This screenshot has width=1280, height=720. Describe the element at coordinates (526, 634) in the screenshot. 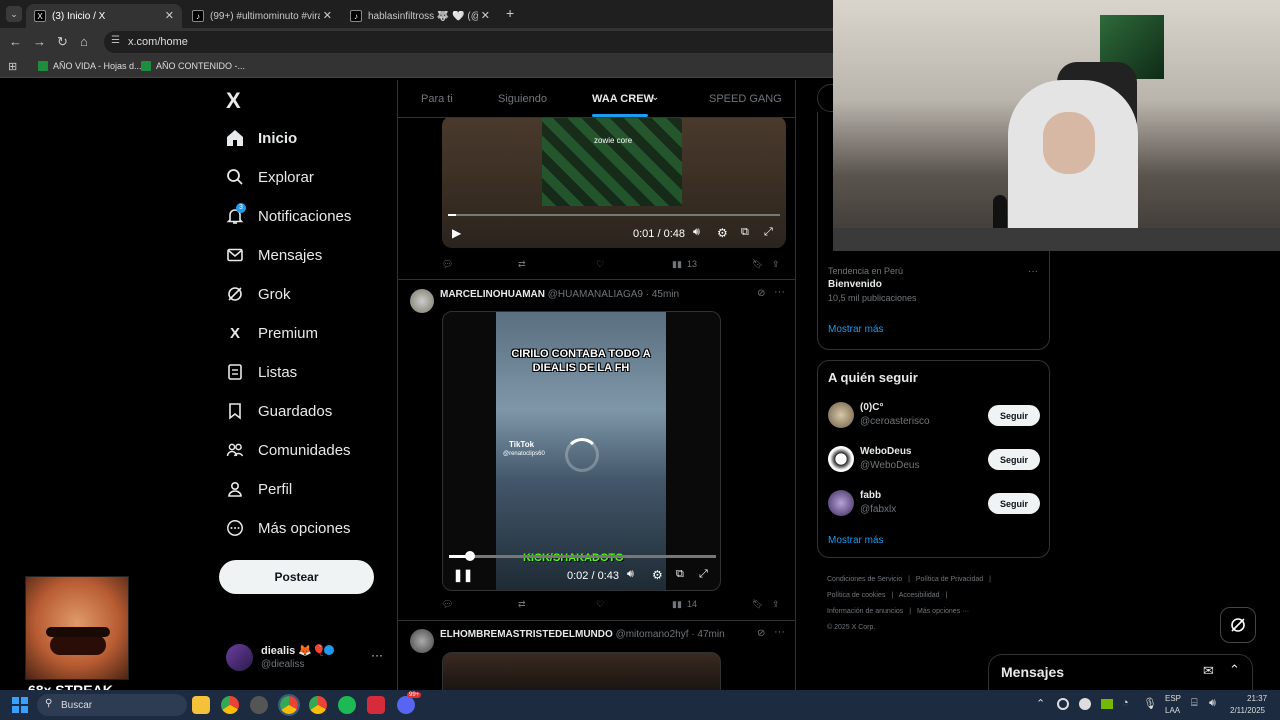

I see `author-name: ELHOMBREMASTRISTEDELMUNDO` at that location.